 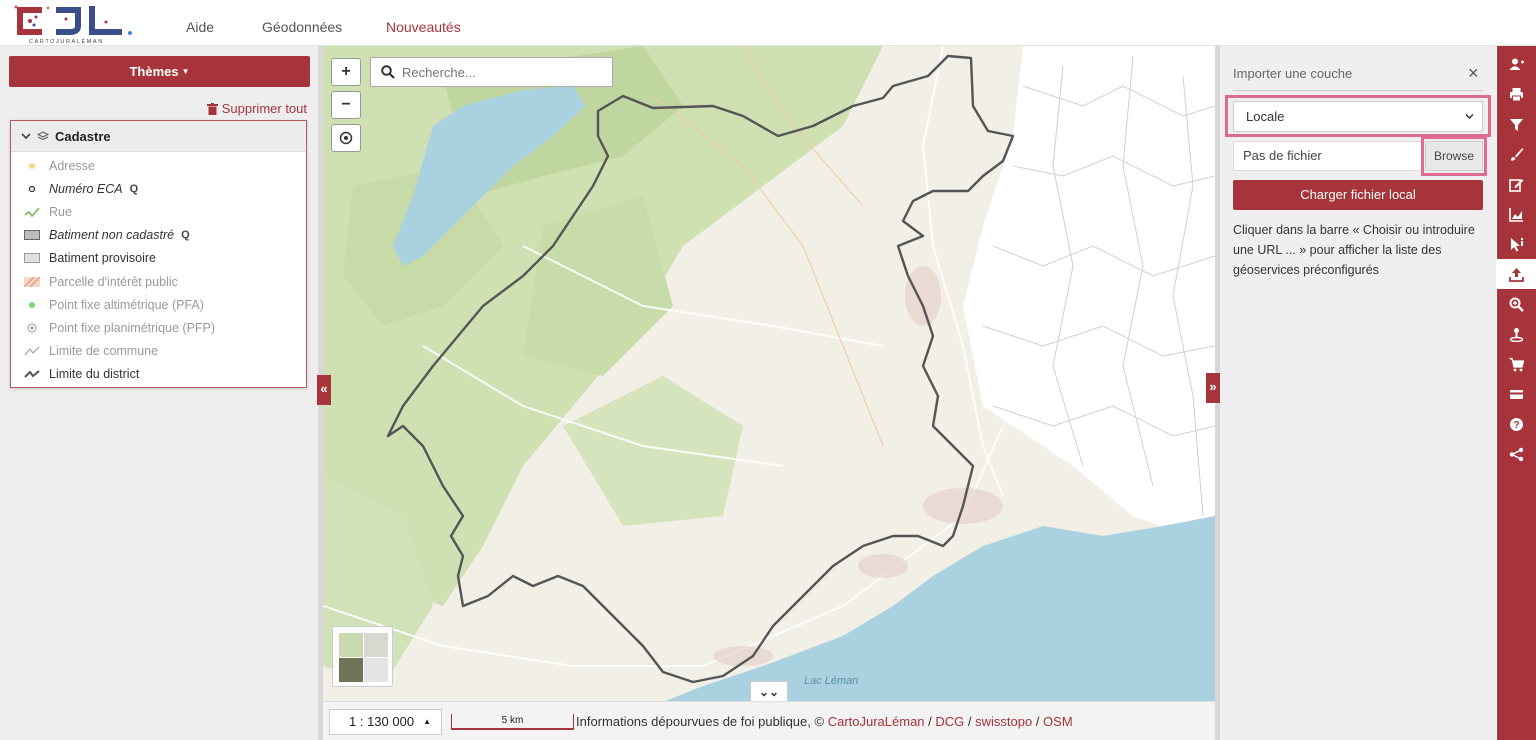 I want to click on layer-label: Point fixe altimétrique (PFA), so click(x=126, y=304).